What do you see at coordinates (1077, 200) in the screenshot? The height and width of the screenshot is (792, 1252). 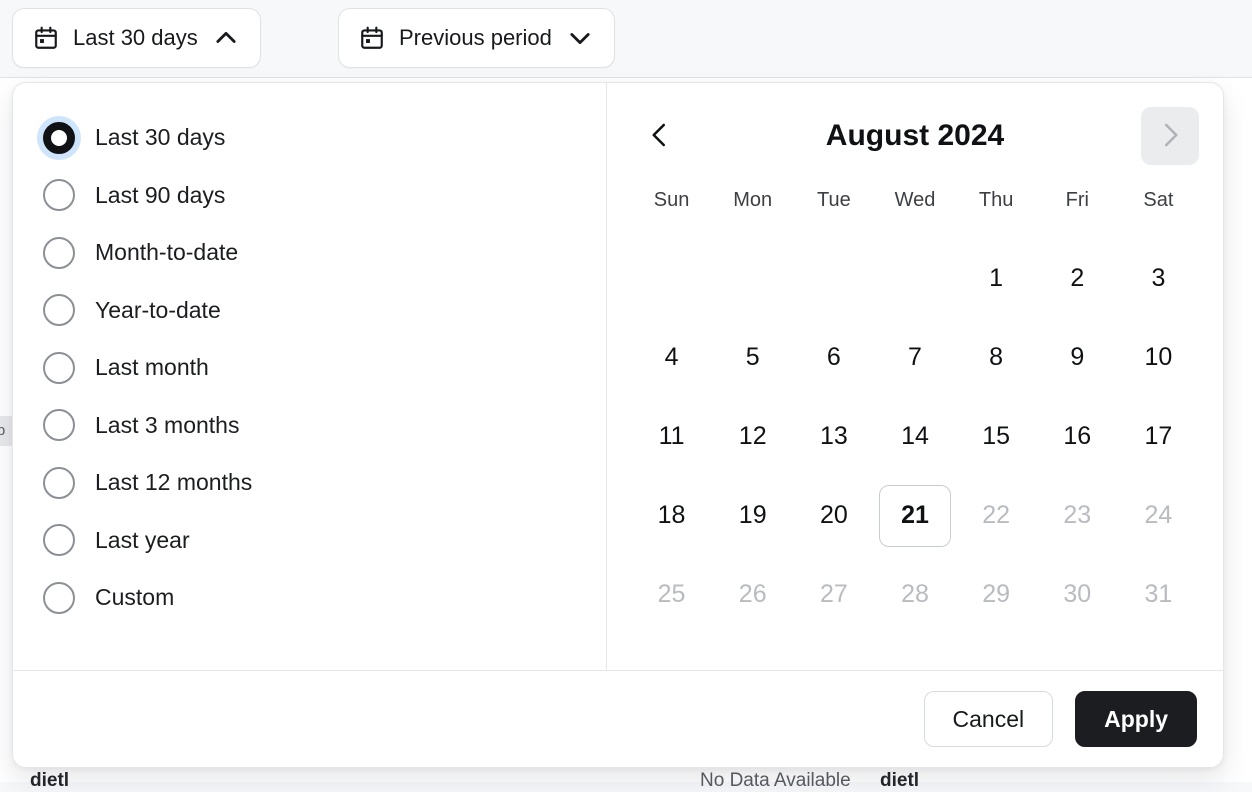 I see `weekday-label: Fri` at bounding box center [1077, 200].